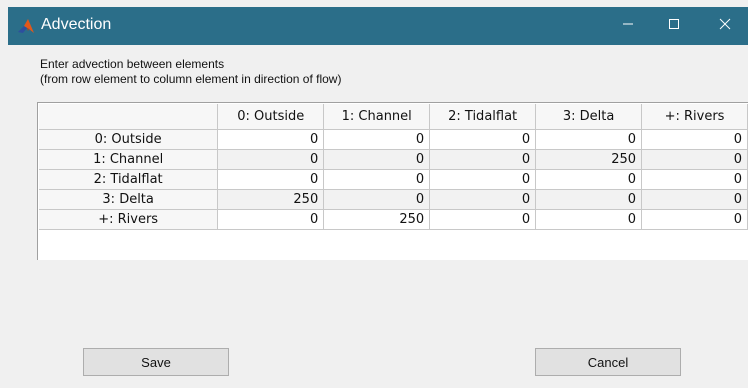 Image resolution: width=748 pixels, height=388 pixels. I want to click on minimize-button, so click(628, 26).